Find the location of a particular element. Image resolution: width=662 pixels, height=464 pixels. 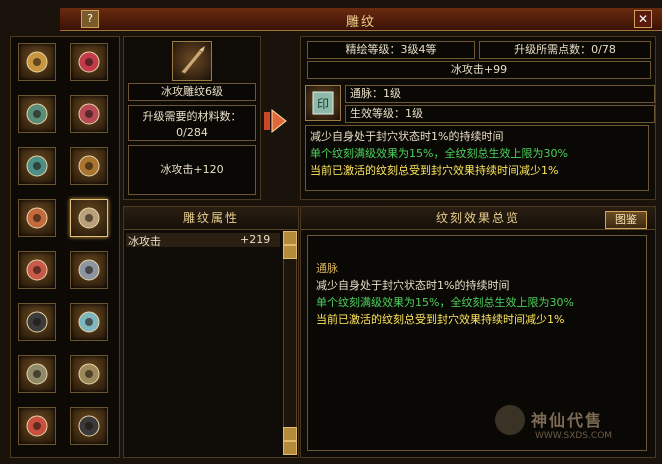

belt-icon is located at coordinates (89, 166).